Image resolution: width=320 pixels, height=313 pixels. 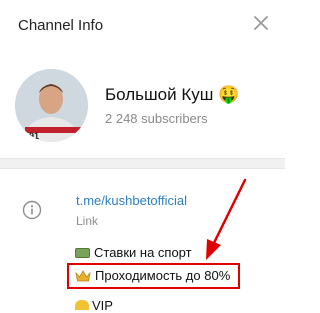 I want to click on section-divider, so click(x=142, y=163).